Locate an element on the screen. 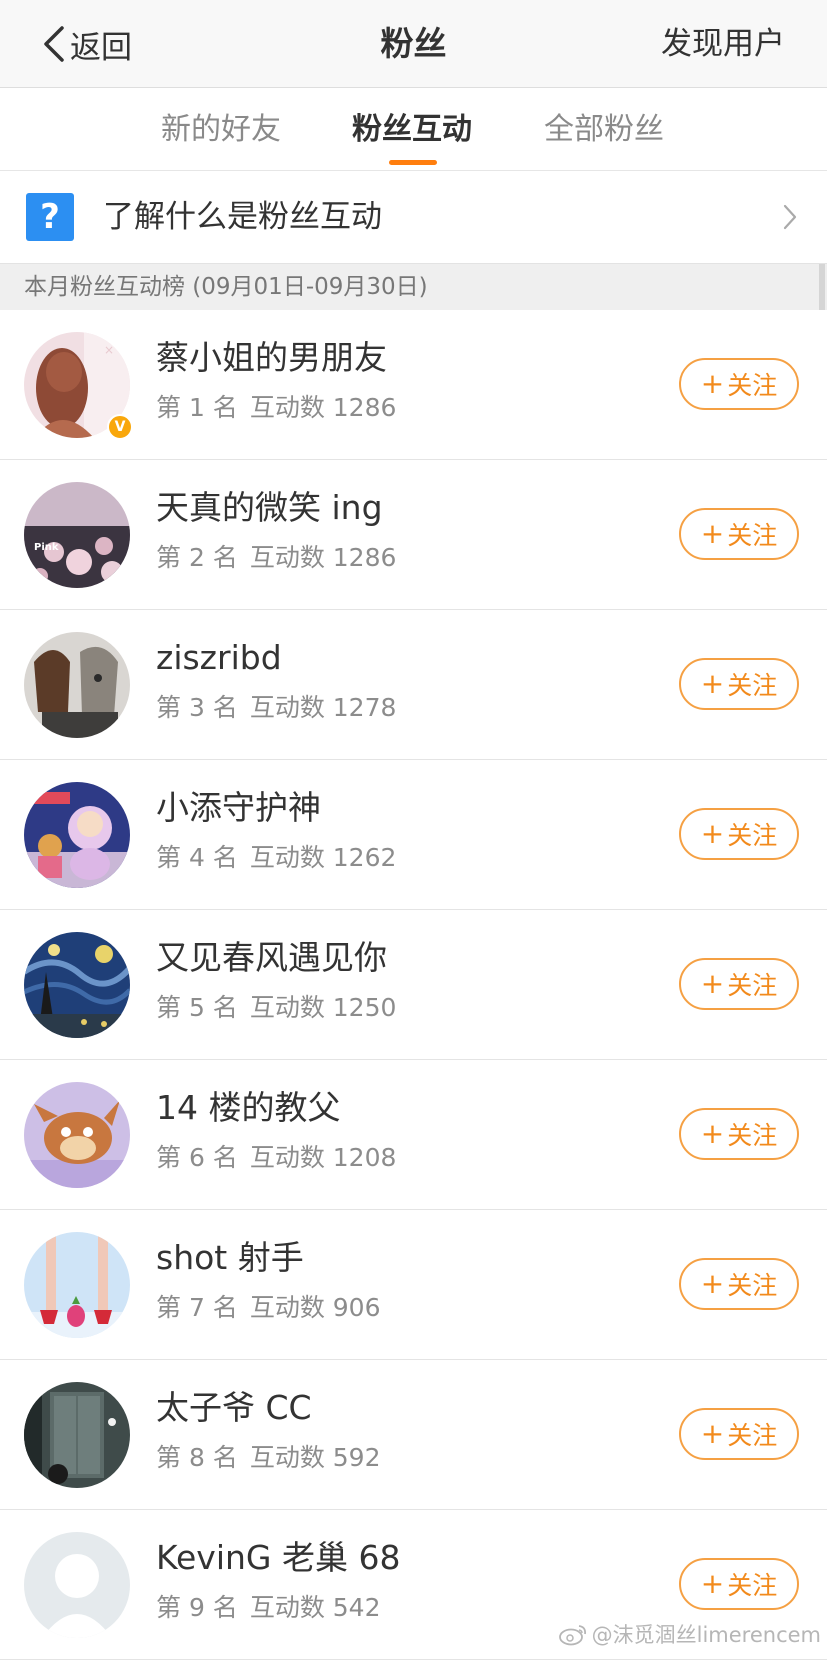  fan-name: 天真的微笑 ing is located at coordinates (269, 508).